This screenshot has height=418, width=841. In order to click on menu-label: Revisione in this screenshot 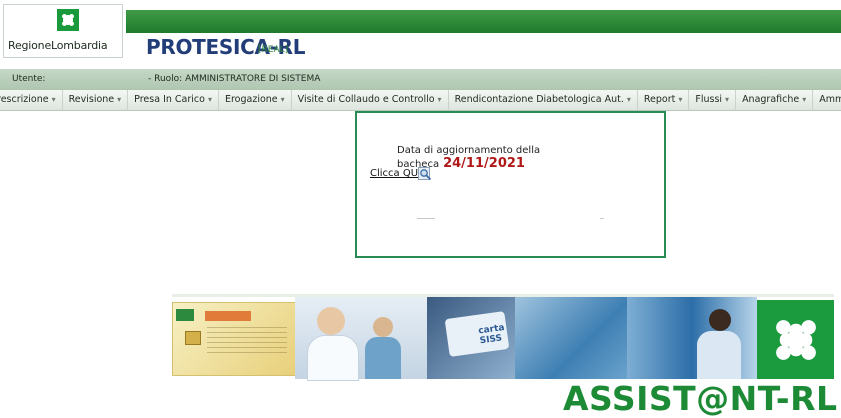, I will do `click(91, 99)`.